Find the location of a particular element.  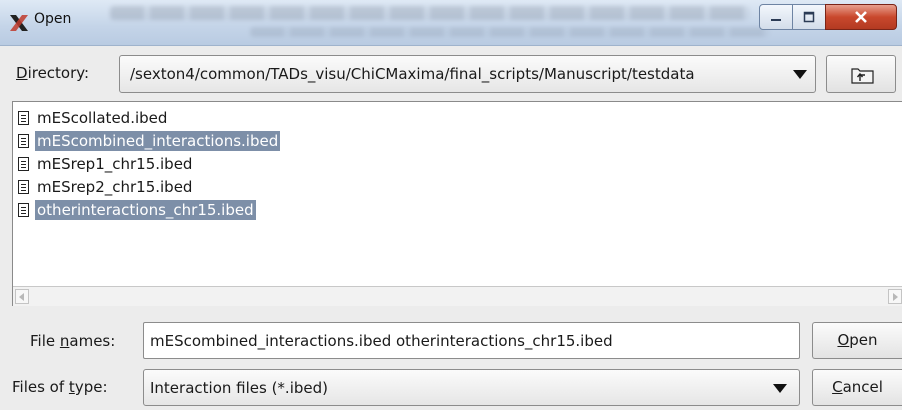

file-list-item: mESrep1_chr15.ibed is located at coordinates (106, 163).